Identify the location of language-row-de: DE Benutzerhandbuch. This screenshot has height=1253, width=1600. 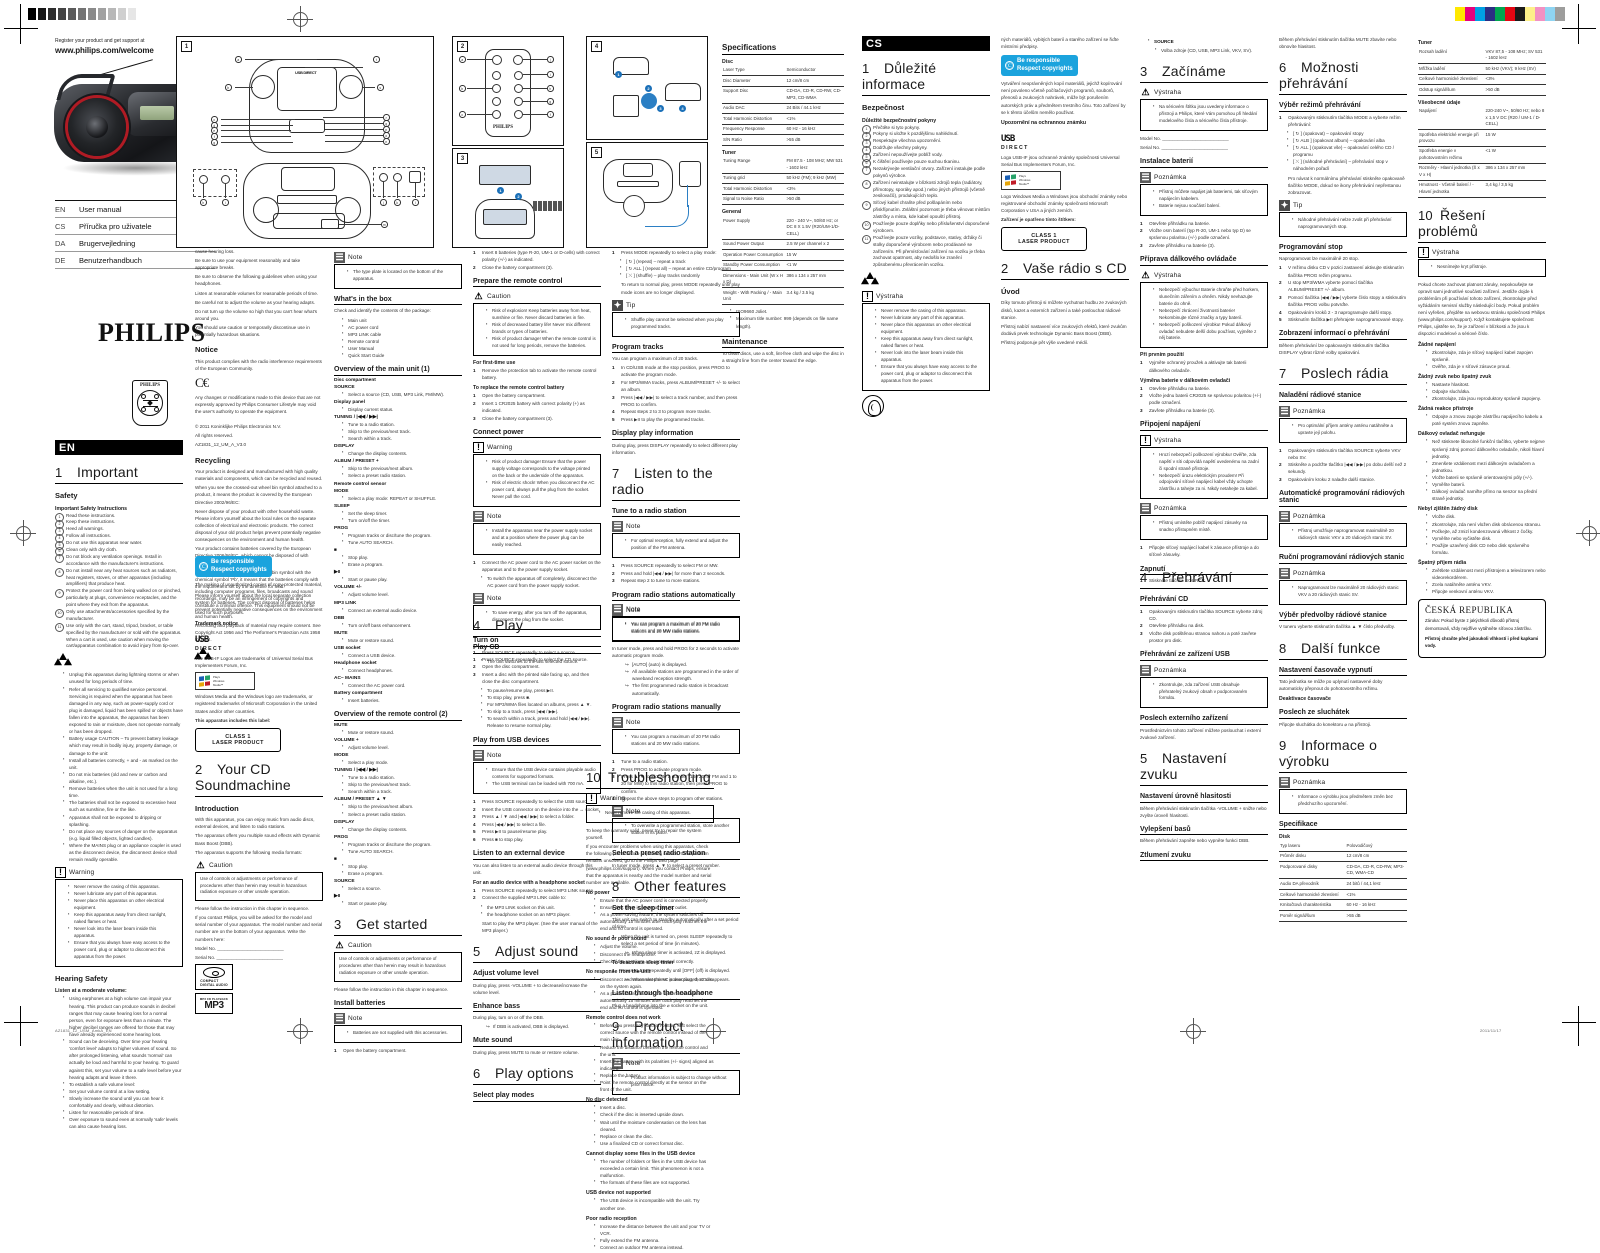
(135, 260).